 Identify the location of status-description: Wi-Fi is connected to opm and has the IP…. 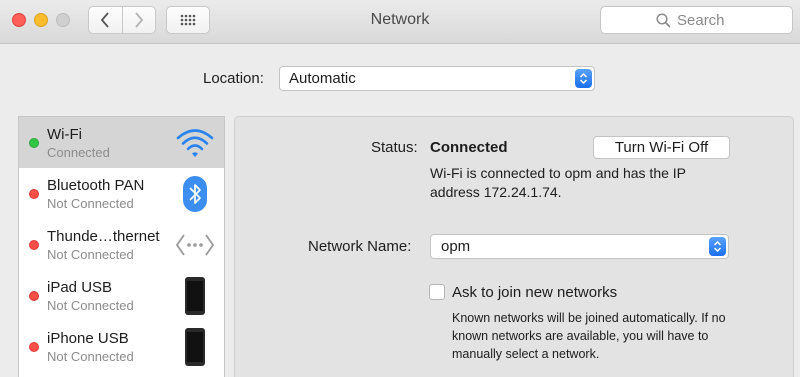
(558, 182).